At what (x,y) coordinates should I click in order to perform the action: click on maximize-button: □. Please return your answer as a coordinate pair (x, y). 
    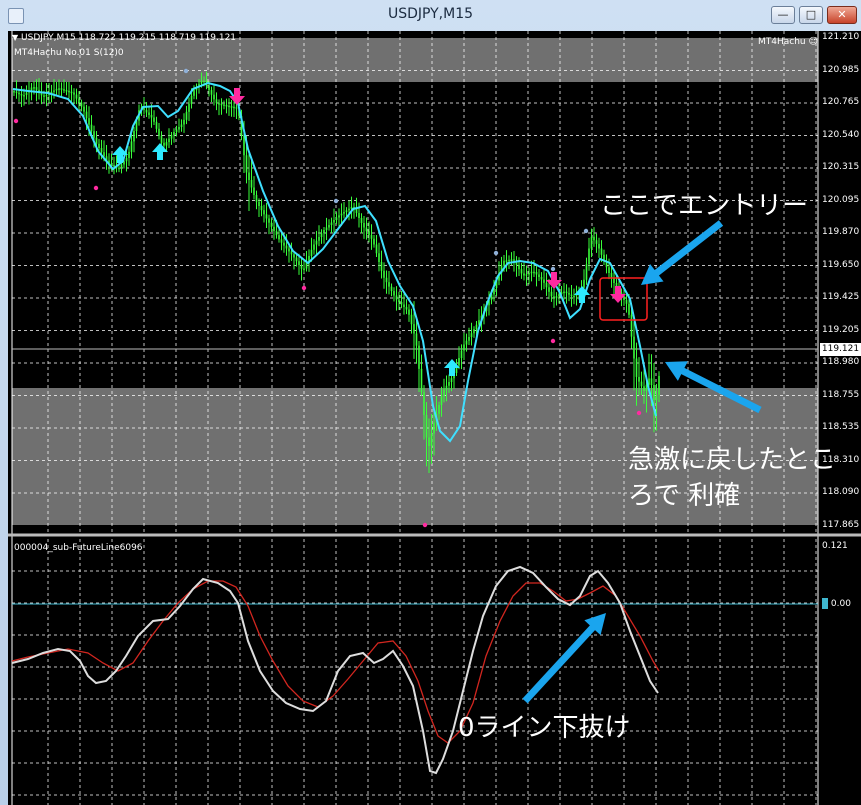
    Looking at the image, I should click on (811, 15).